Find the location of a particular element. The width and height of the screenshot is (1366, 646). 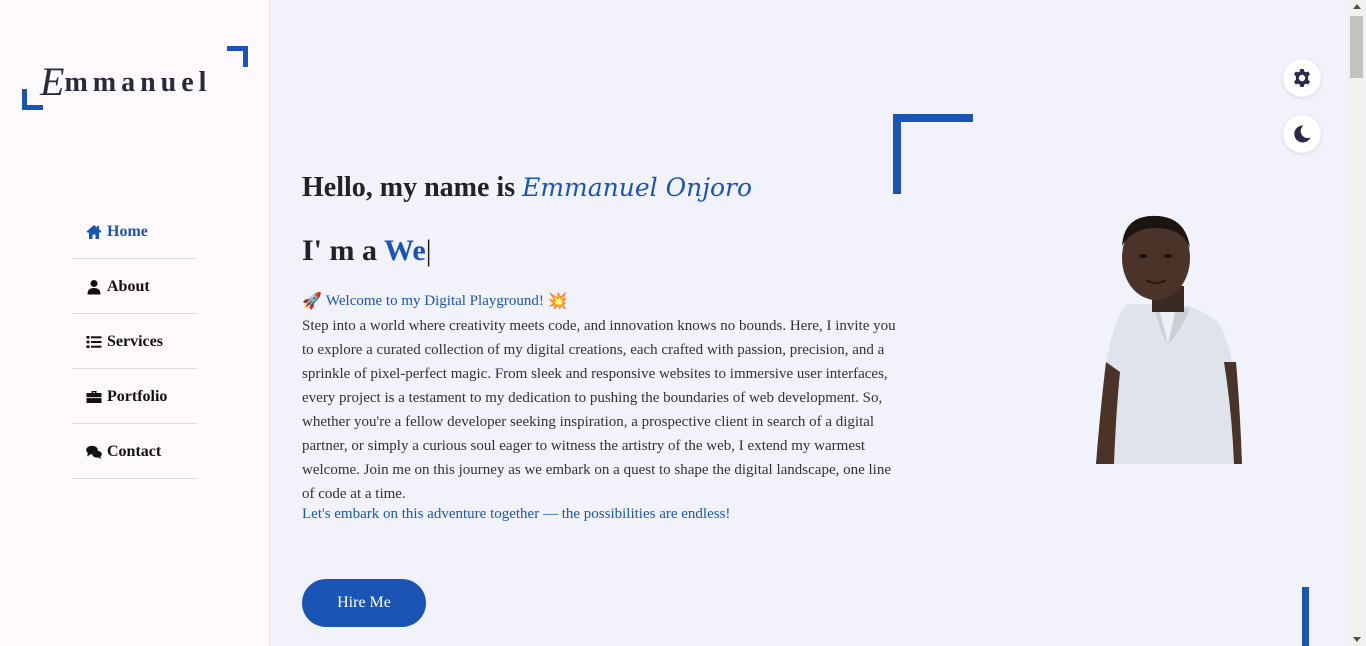

typing-cursor: | is located at coordinates (428, 250).